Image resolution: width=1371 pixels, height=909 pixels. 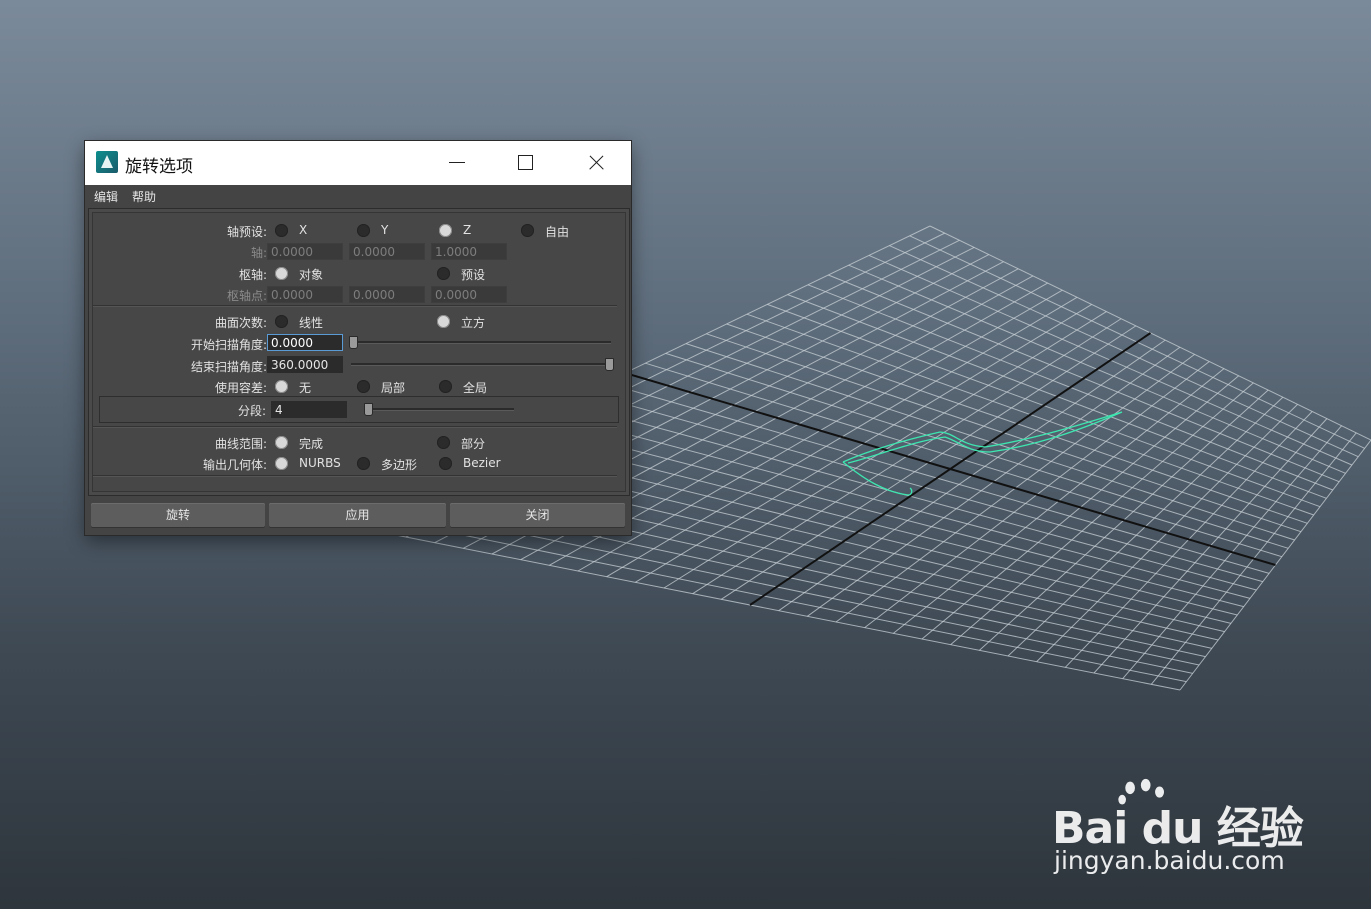 I want to click on curve-range-partial-label: 部分, so click(x=473, y=444).